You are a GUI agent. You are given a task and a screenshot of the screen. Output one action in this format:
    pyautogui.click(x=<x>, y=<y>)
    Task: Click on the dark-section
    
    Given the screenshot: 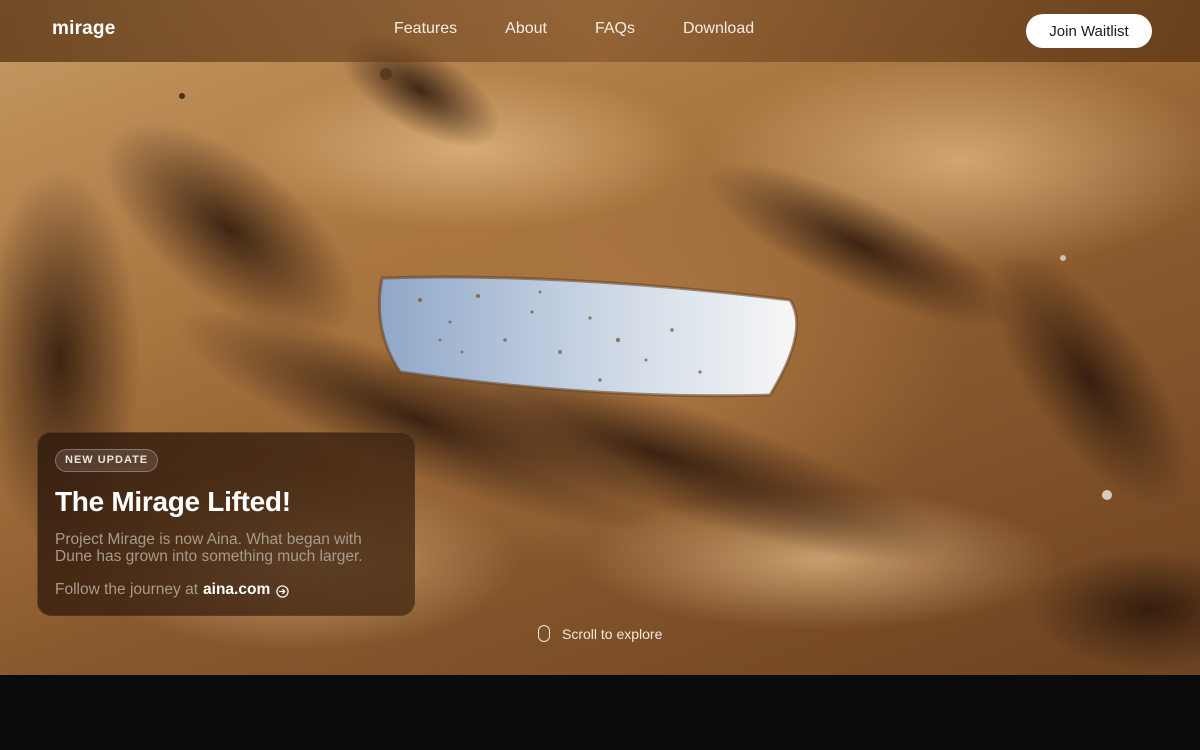 What is the action you would take?
    pyautogui.click(x=600, y=712)
    